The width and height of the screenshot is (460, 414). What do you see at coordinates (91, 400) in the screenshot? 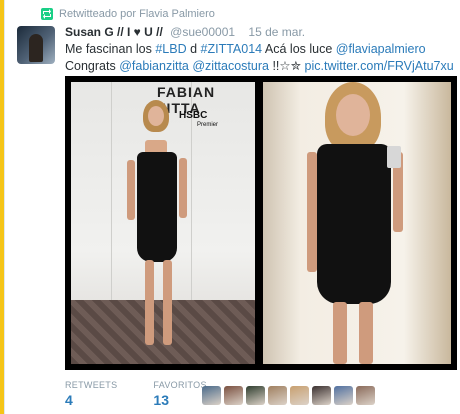
I see `retweets-count: 4` at bounding box center [91, 400].